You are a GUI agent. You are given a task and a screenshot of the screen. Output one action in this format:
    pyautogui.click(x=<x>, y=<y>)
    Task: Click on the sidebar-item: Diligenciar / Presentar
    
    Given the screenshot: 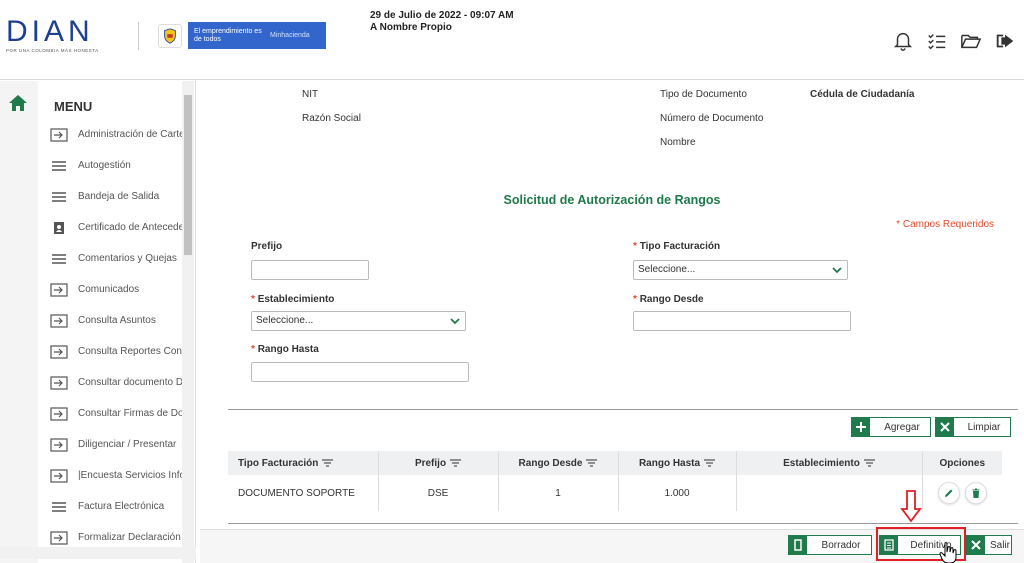 What is the action you would take?
    pyautogui.click(x=116, y=444)
    